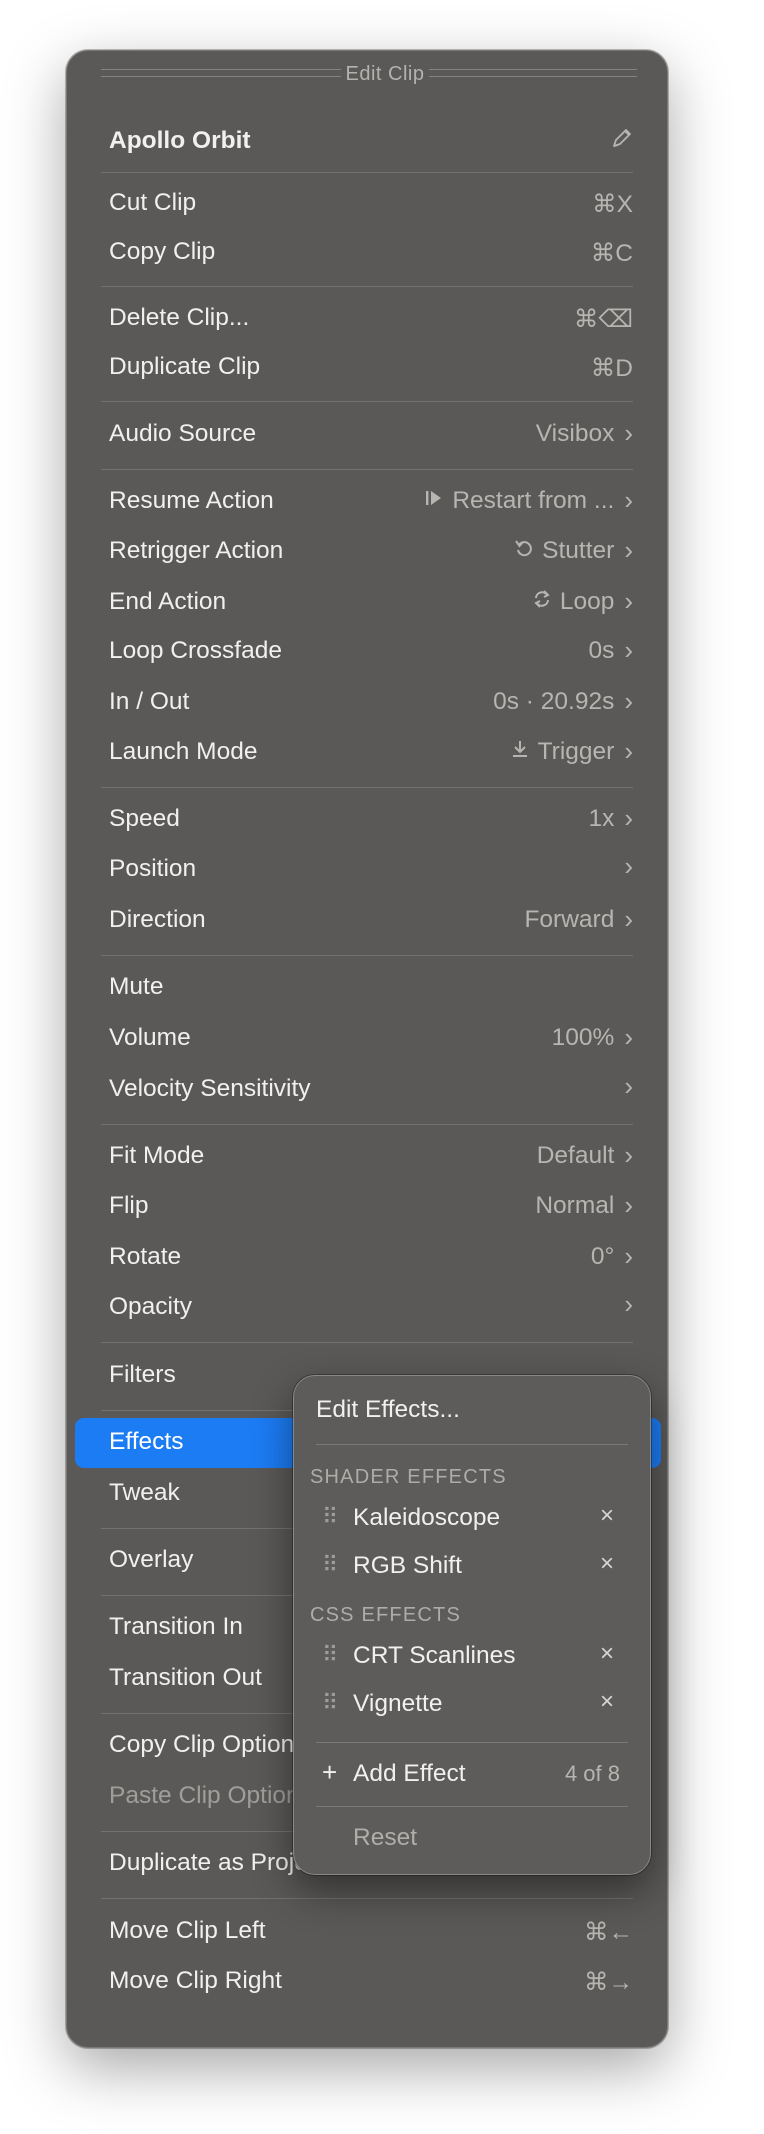 Image resolution: width=764 pixels, height=2134 pixels. I want to click on copy-clip-options-label: Copy Clip Options, so click(208, 1744).